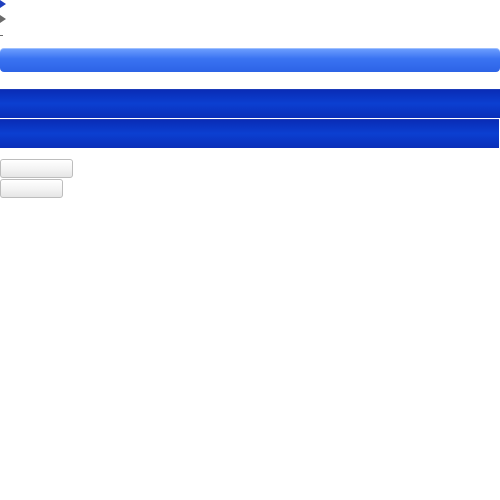 Image resolution: width=500 pixels, height=500 pixels. I want to click on header-bar, so click(250, 60).